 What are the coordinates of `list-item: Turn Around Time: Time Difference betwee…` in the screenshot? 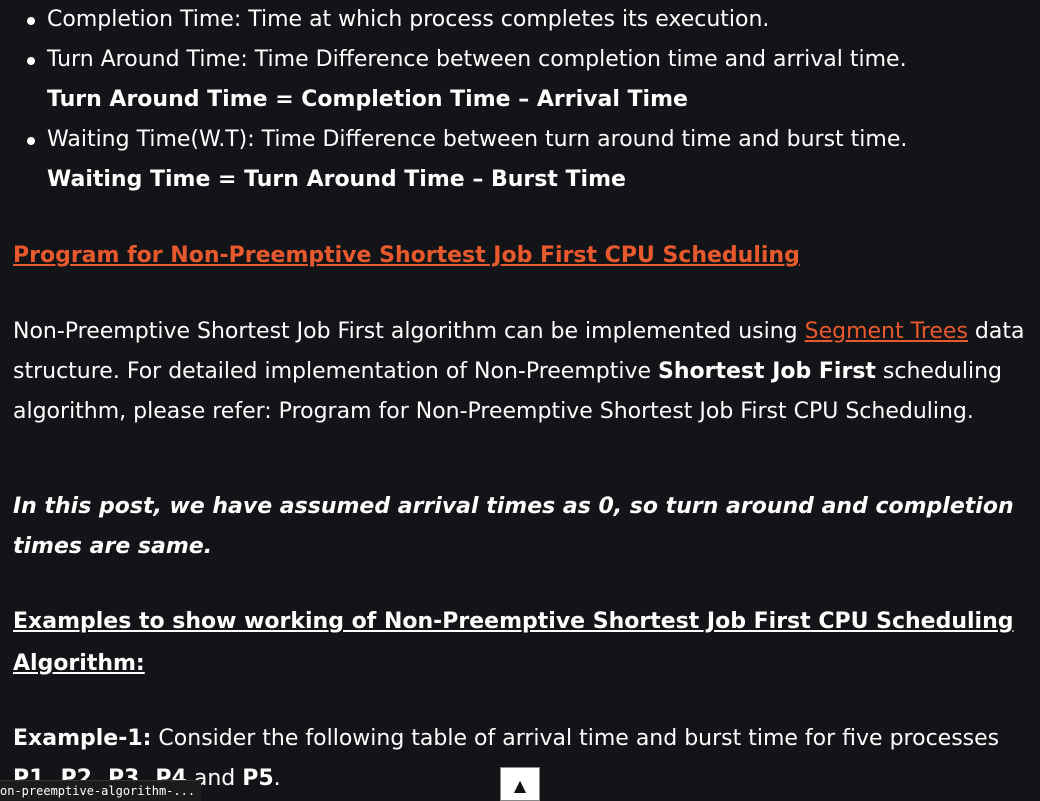 It's located at (523, 80).